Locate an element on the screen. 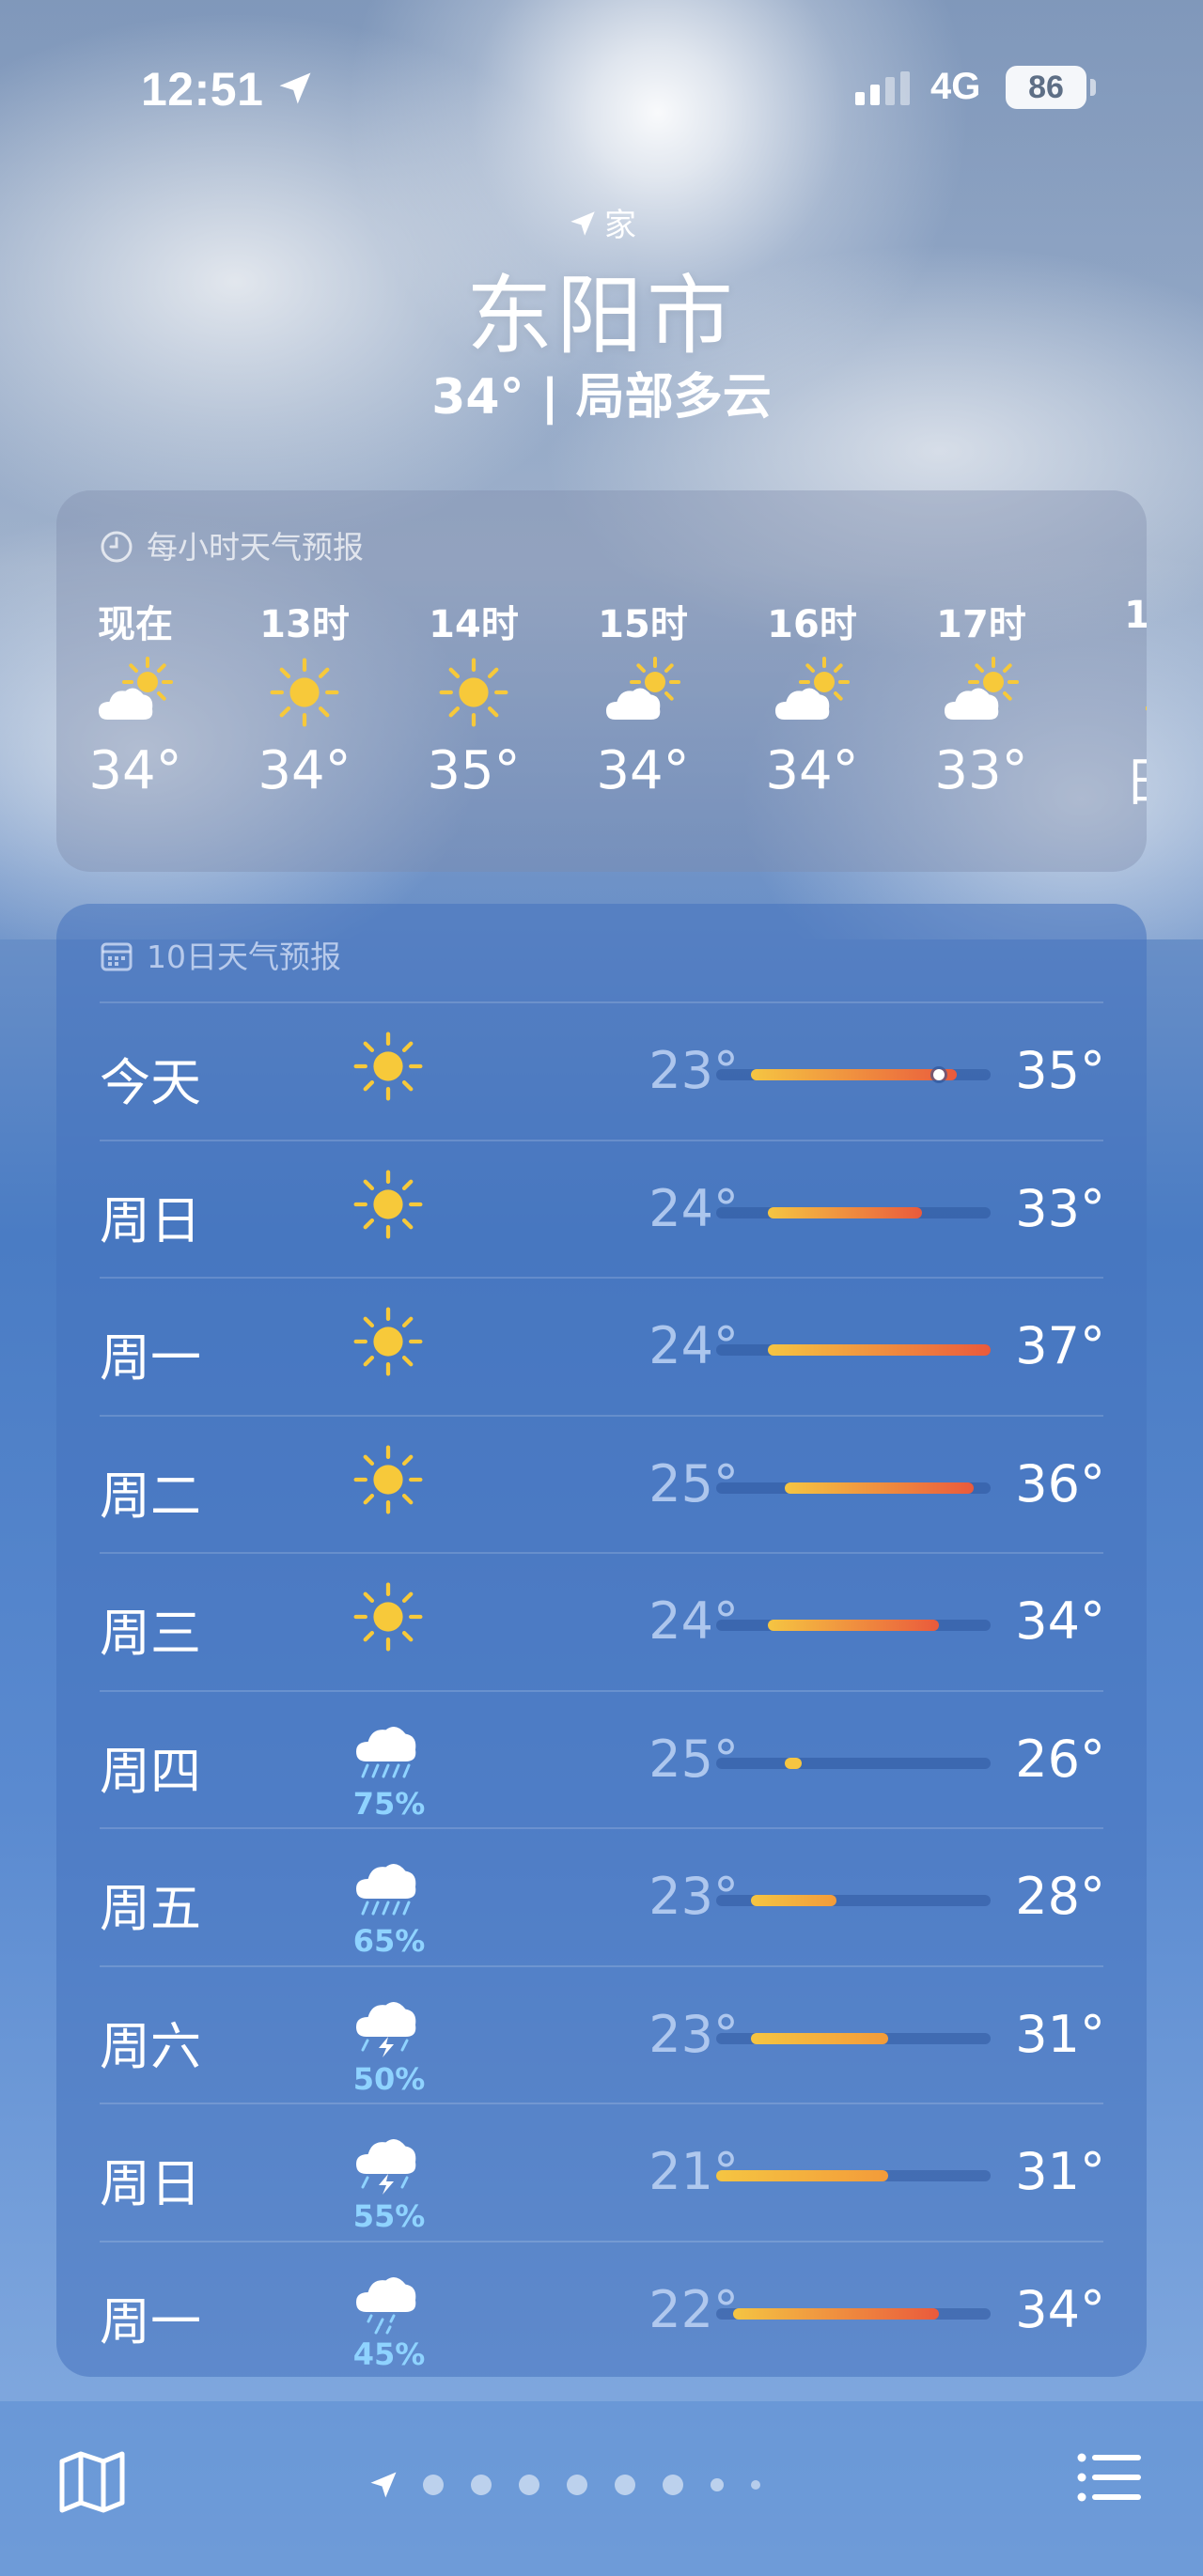 This screenshot has width=1203, height=2576. day-label: 周二 is located at coordinates (150, 1496).